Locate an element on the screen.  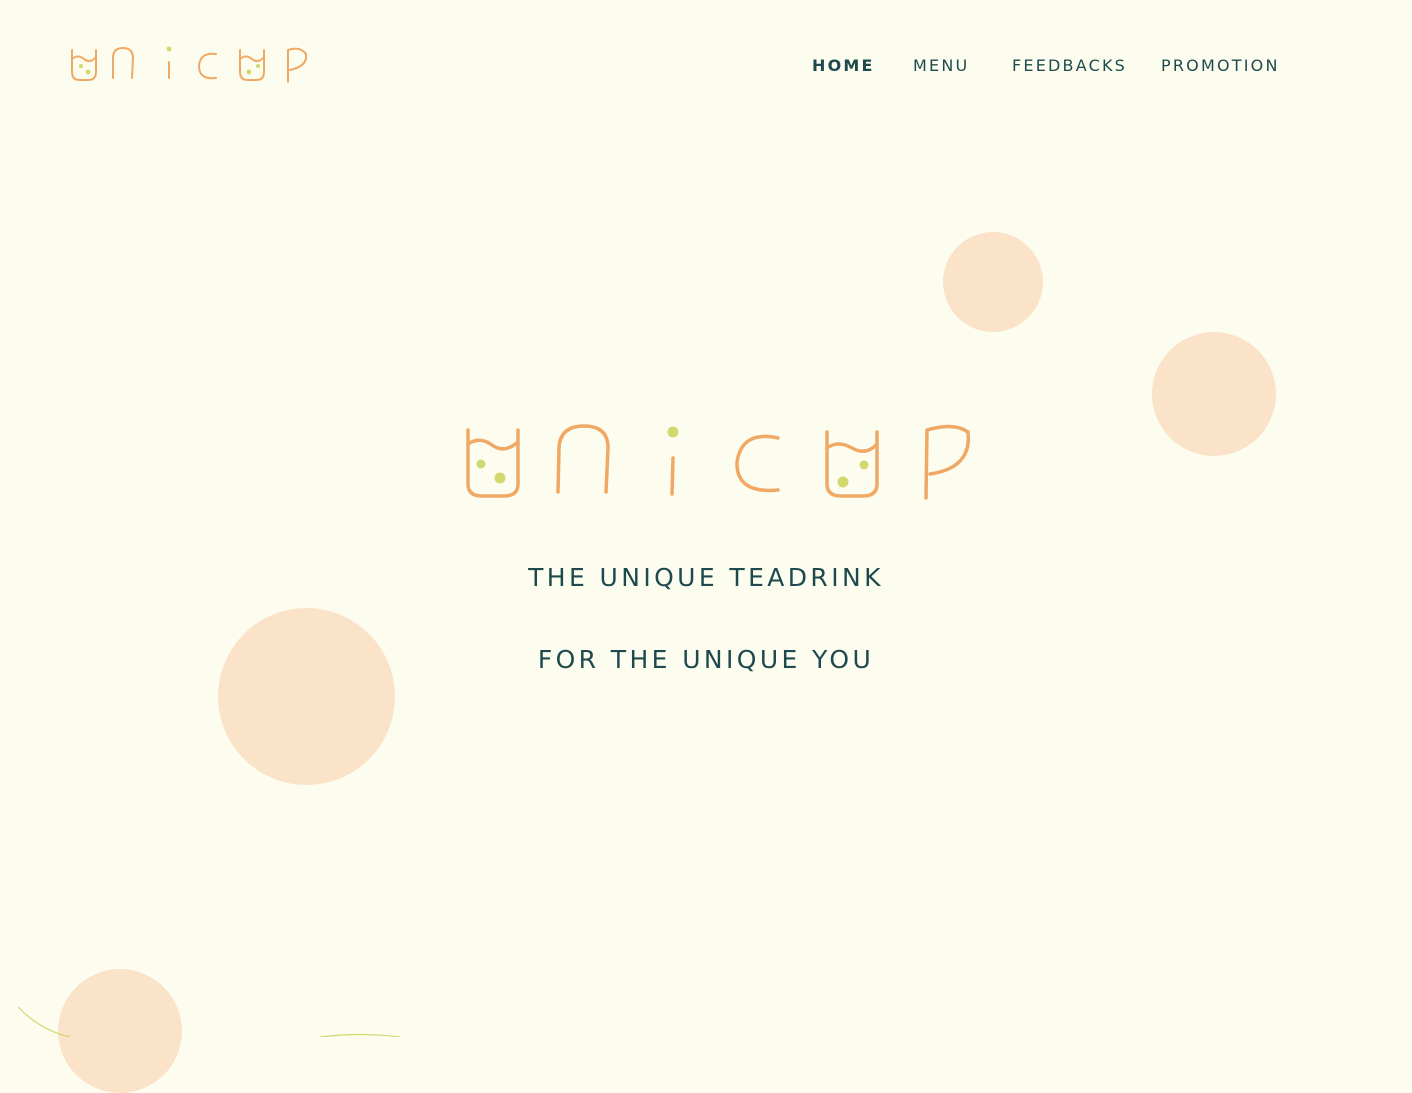
nav-item-feedbacks: FEEDBACKS is located at coordinates (1069, 66).